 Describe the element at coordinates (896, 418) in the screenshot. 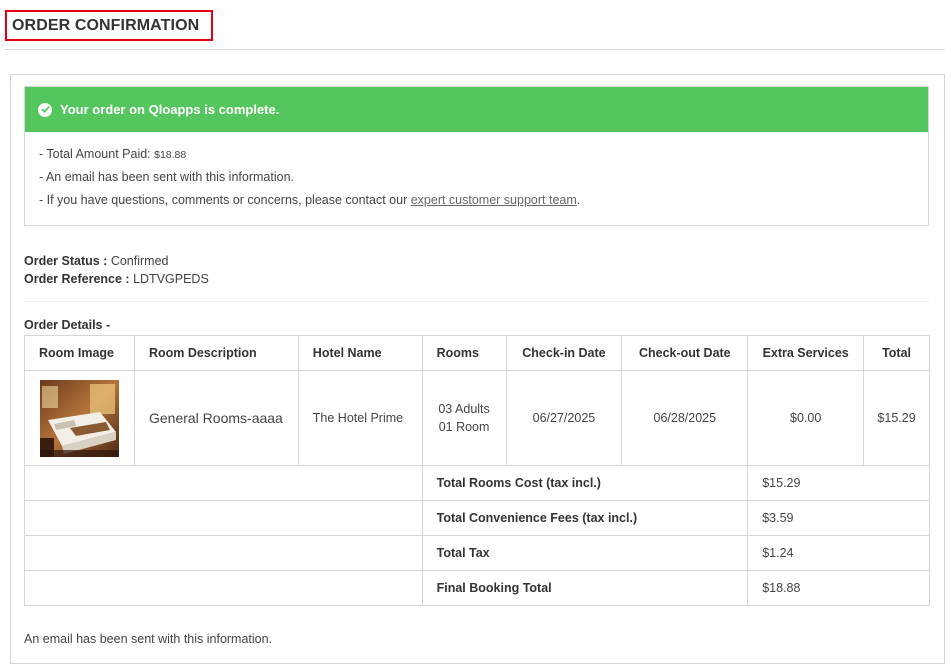

I see `item-total: $15.29` at that location.